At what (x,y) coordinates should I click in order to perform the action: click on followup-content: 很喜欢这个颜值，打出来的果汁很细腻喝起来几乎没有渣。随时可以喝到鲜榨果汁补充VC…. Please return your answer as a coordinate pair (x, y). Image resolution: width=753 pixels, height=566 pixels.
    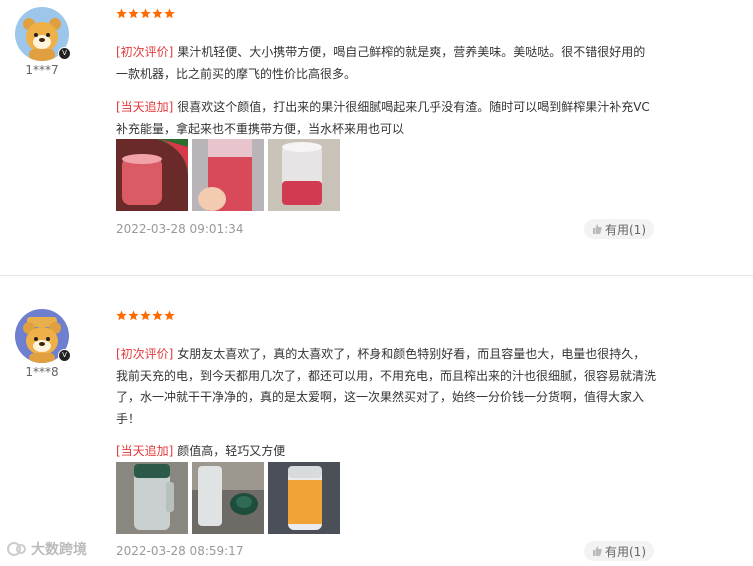
    Looking at the image, I should click on (383, 118).